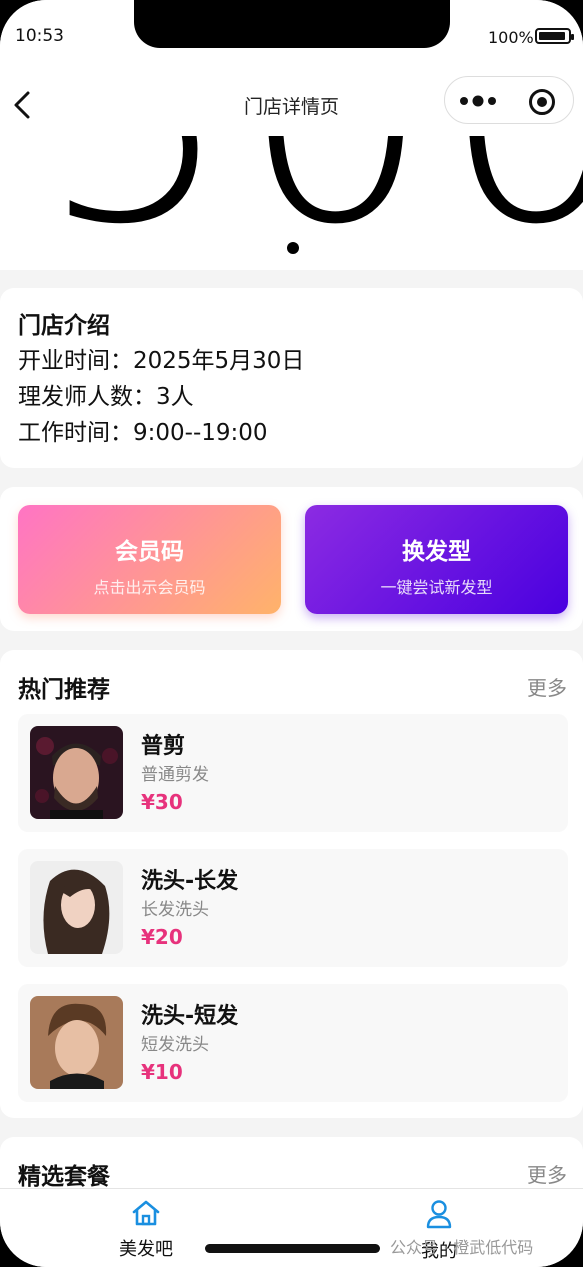 This screenshot has width=583, height=1267. I want to click on banner-carousel: 500, so click(291, 203).